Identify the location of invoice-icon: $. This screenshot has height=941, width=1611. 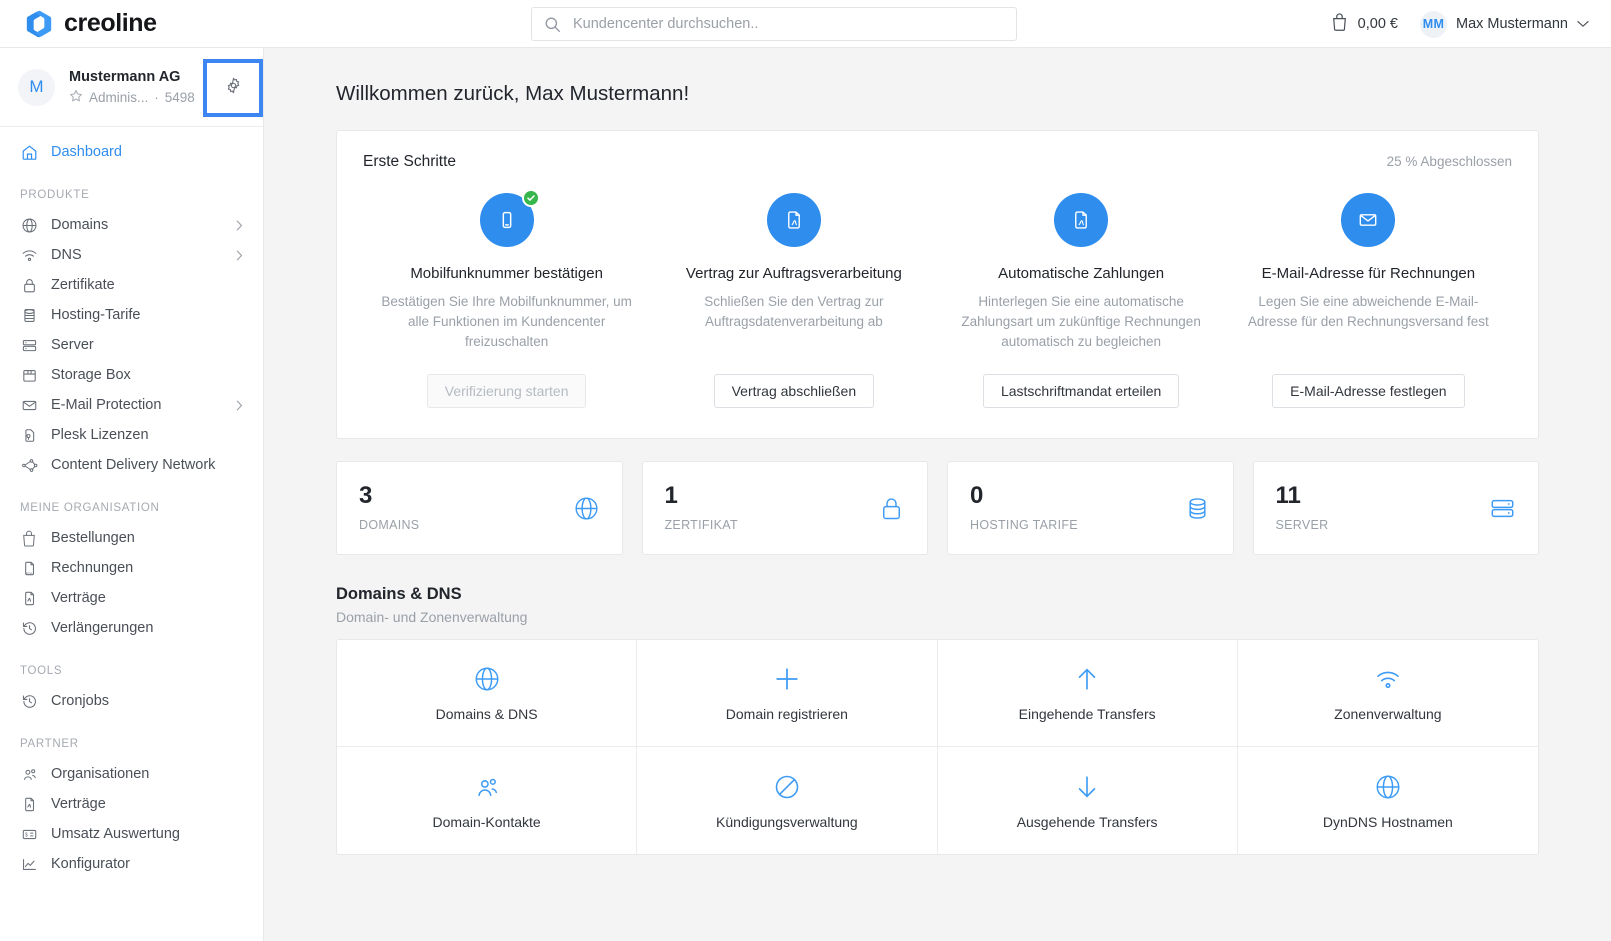
(29, 834).